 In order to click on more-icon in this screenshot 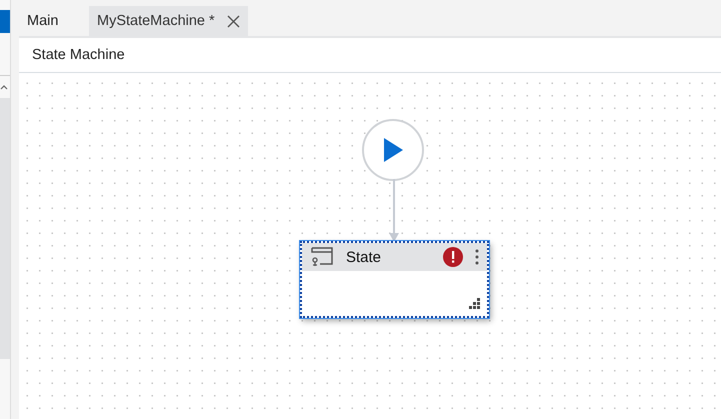, I will do `click(477, 257)`.